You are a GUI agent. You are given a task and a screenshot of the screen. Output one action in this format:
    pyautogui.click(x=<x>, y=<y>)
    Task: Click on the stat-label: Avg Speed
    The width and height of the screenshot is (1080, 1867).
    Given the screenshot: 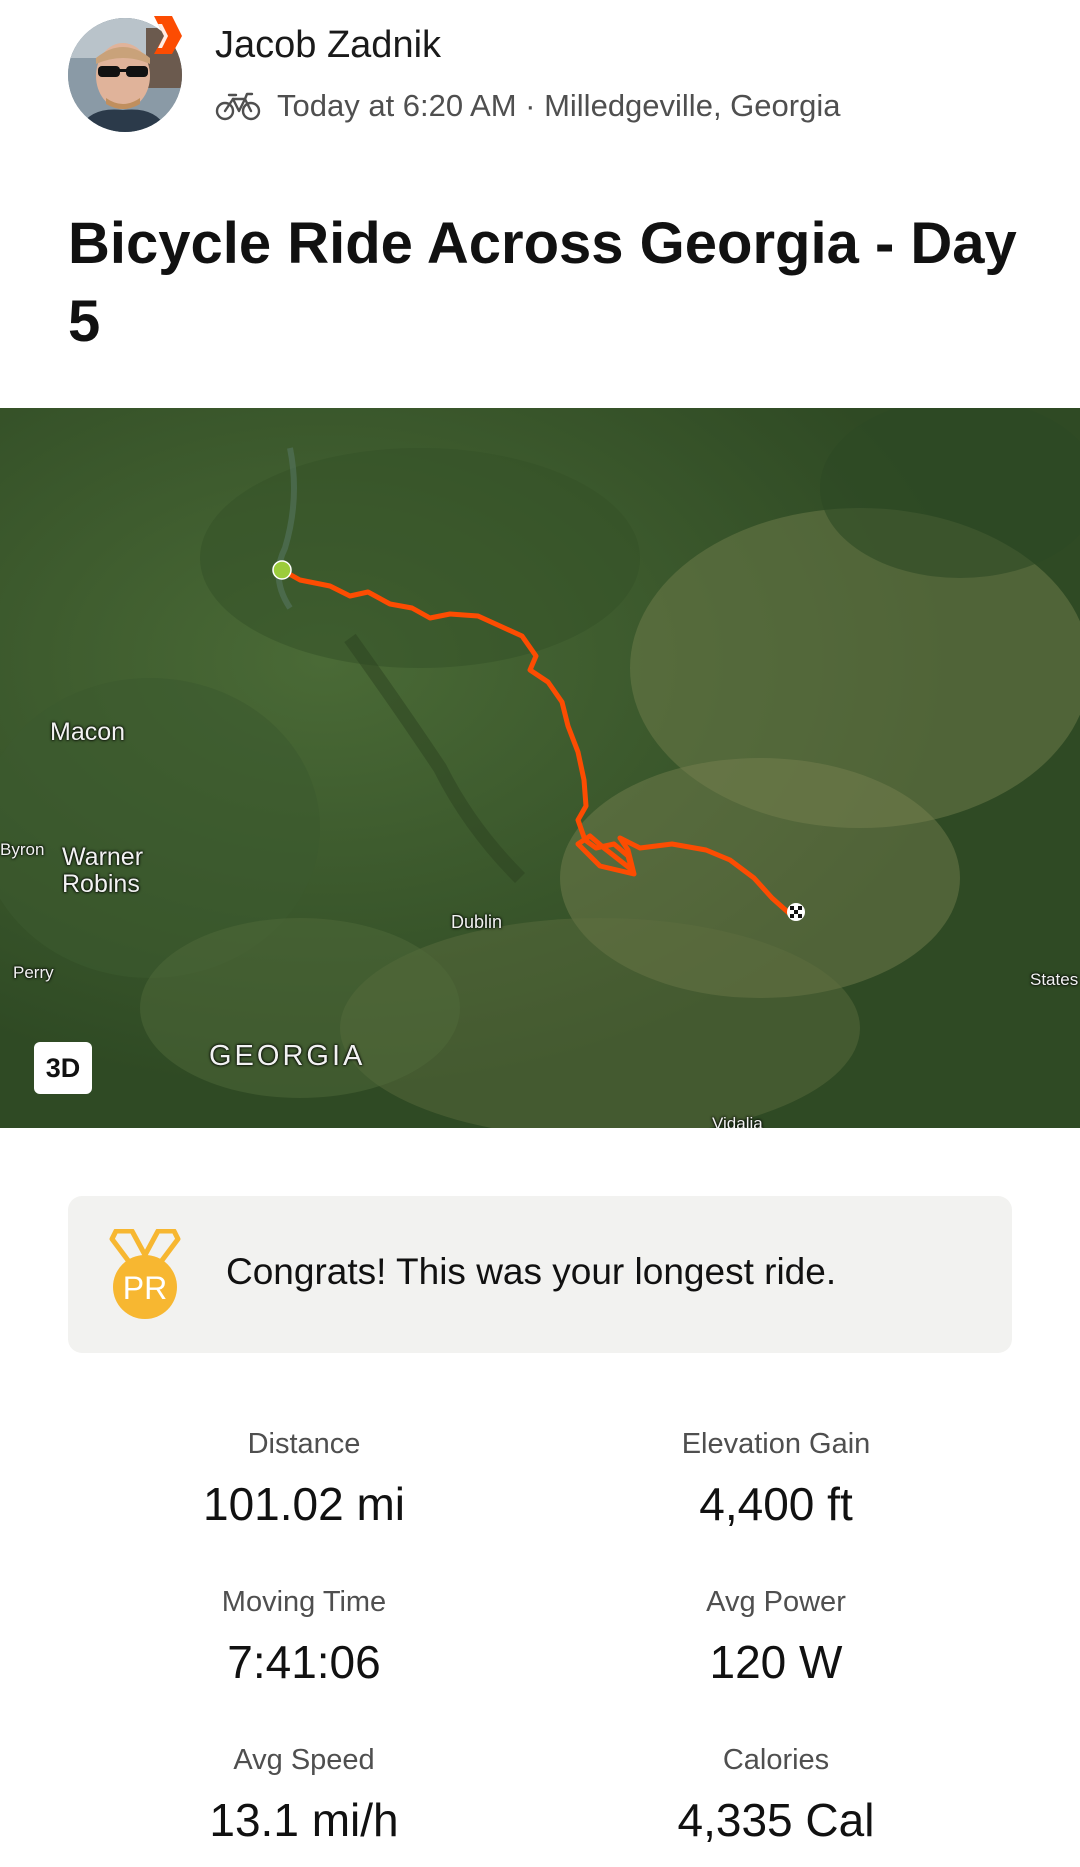 What is the action you would take?
    pyautogui.click(x=304, y=1760)
    